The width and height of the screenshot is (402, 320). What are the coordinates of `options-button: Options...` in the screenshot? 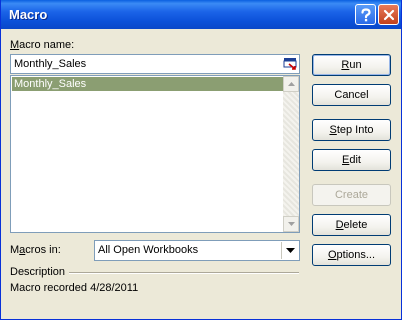 It's located at (351, 255).